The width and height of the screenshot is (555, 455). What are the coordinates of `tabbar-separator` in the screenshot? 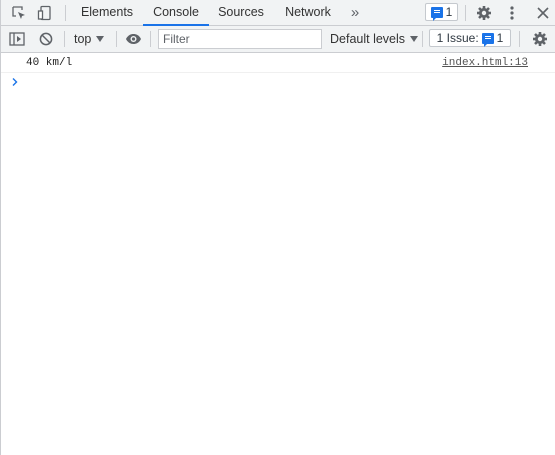 It's located at (65, 13).